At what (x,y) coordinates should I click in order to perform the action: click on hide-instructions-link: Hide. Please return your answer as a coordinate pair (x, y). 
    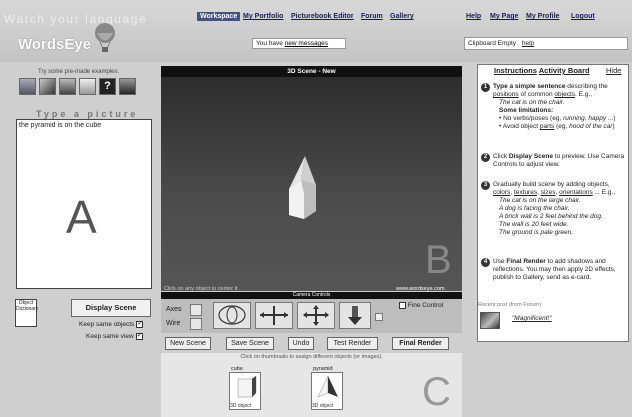
    Looking at the image, I should click on (613, 70).